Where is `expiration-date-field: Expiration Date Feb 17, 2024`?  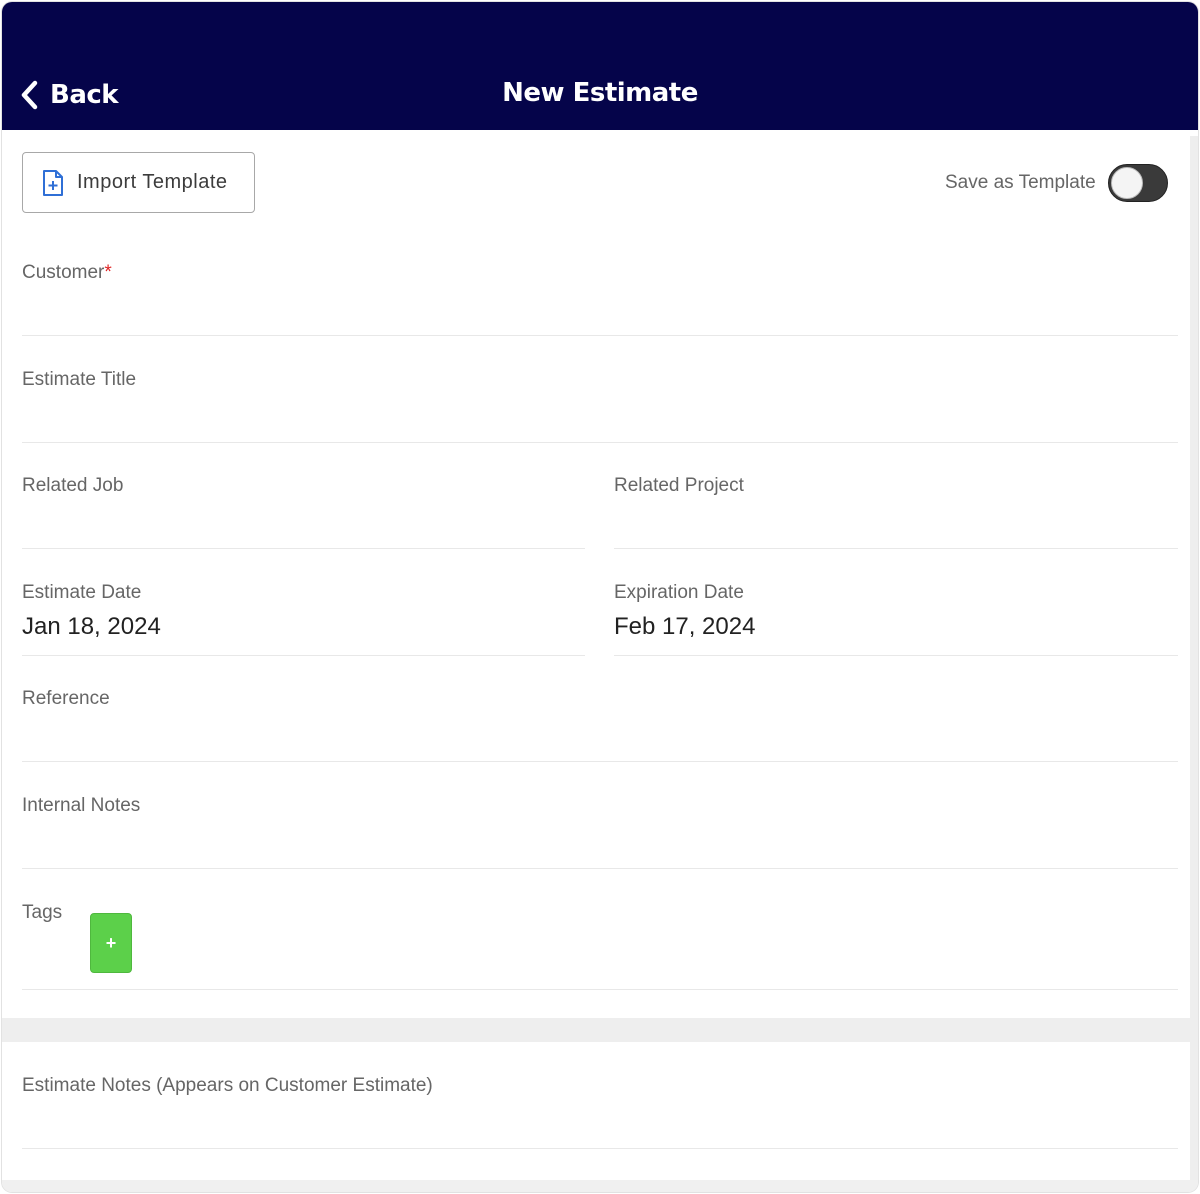 expiration-date-field: Expiration Date Feb 17, 2024 is located at coordinates (896, 614).